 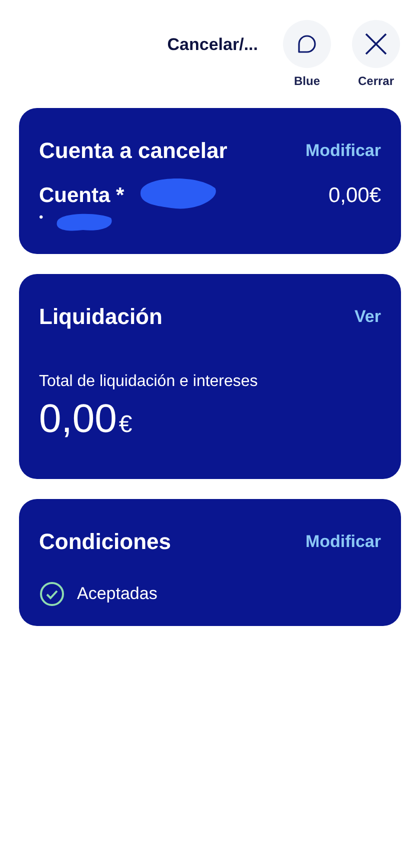 What do you see at coordinates (133, 151) in the screenshot?
I see `card-title: Cuenta a cancelar` at bounding box center [133, 151].